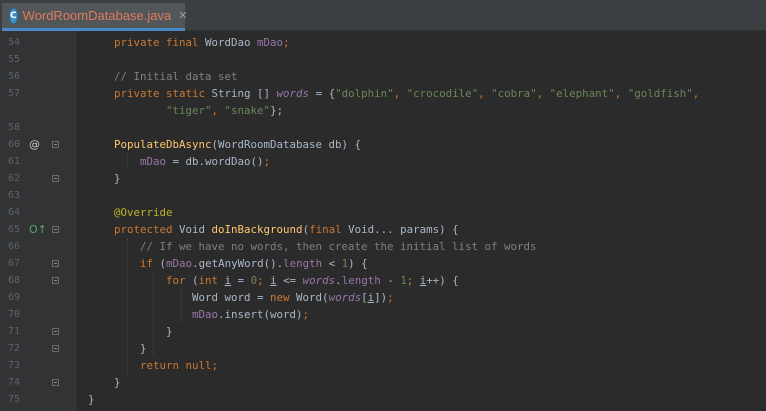  I want to click on override-marker-icon: O↑, so click(38, 229).